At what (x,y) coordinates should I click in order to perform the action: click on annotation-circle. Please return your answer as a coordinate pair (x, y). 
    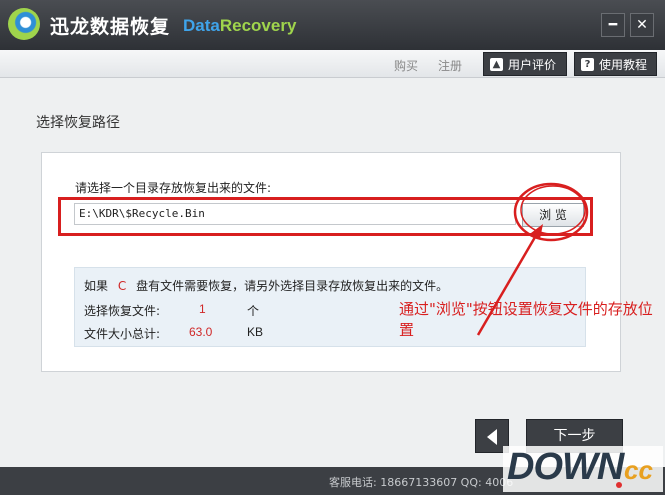
    Looking at the image, I should click on (551, 212).